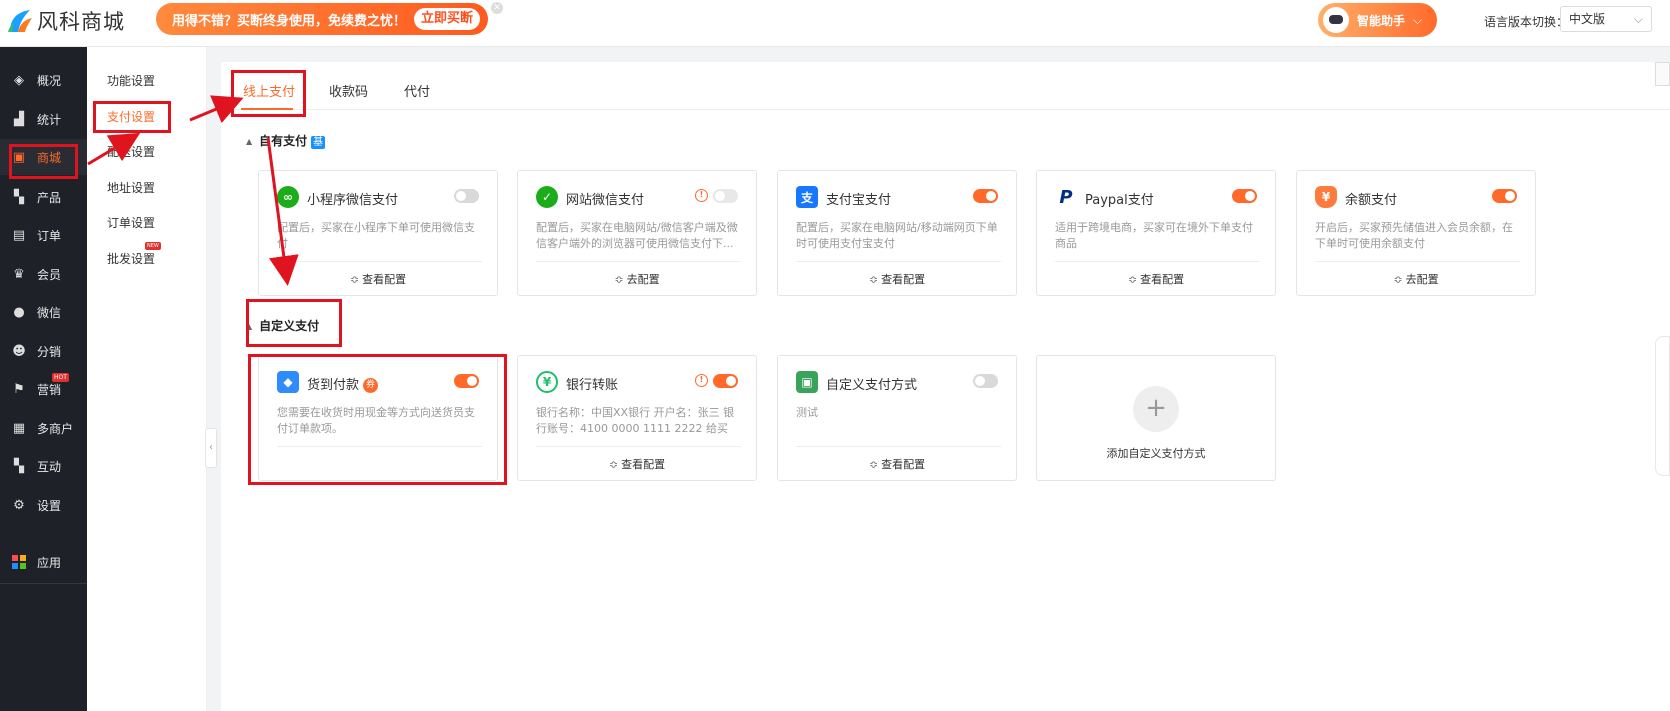  I want to click on divider, so click(379, 261).